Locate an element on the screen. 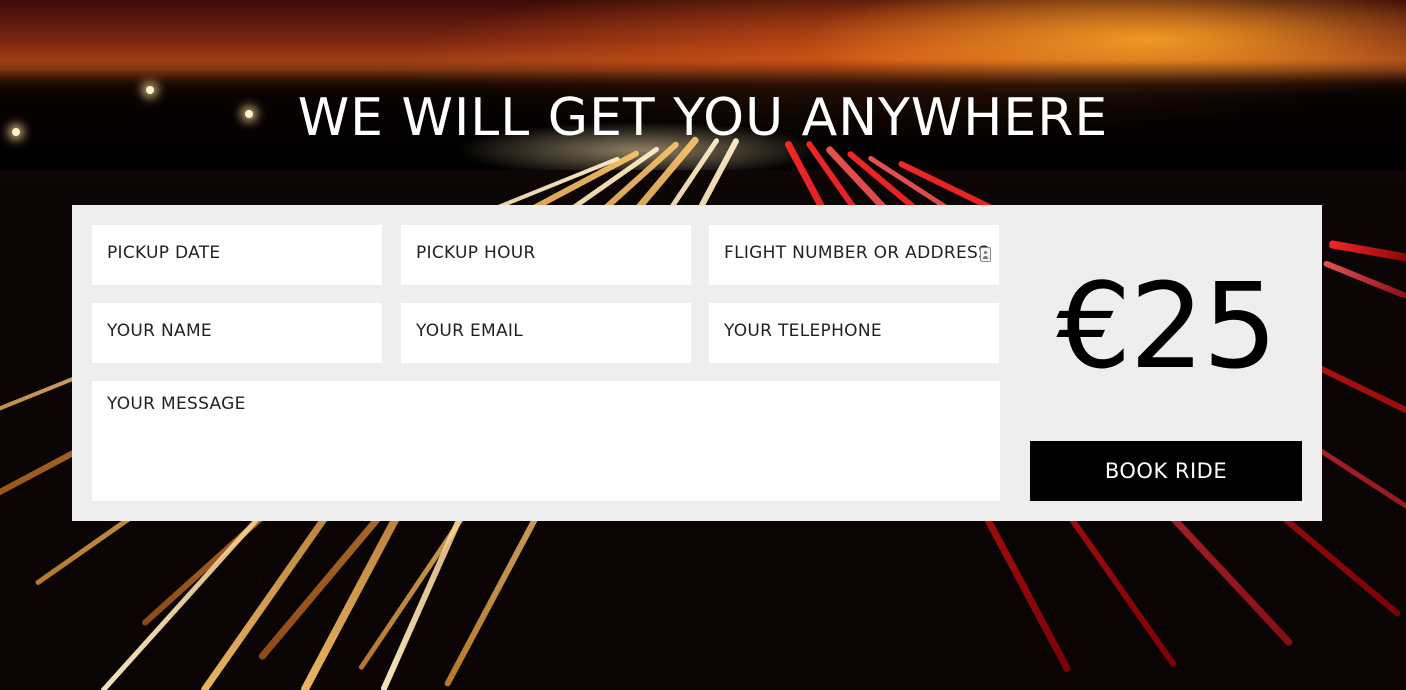 This screenshot has width=1406, height=690. pickup-hour-field: PICKUP HOUR is located at coordinates (546, 255).